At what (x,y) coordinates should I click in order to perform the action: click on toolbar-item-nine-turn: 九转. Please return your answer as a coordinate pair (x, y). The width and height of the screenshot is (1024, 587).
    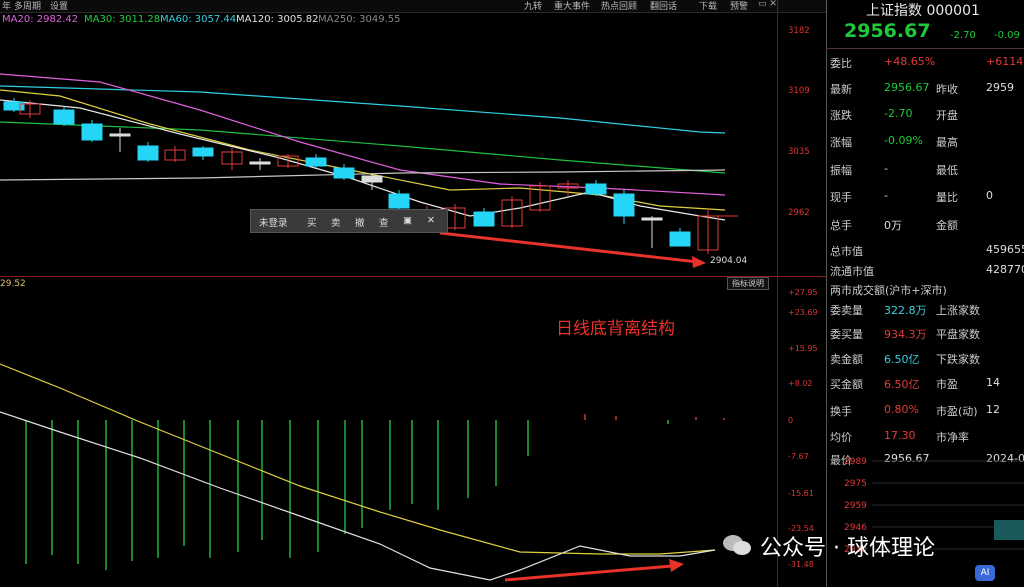
    Looking at the image, I should click on (533, 6).